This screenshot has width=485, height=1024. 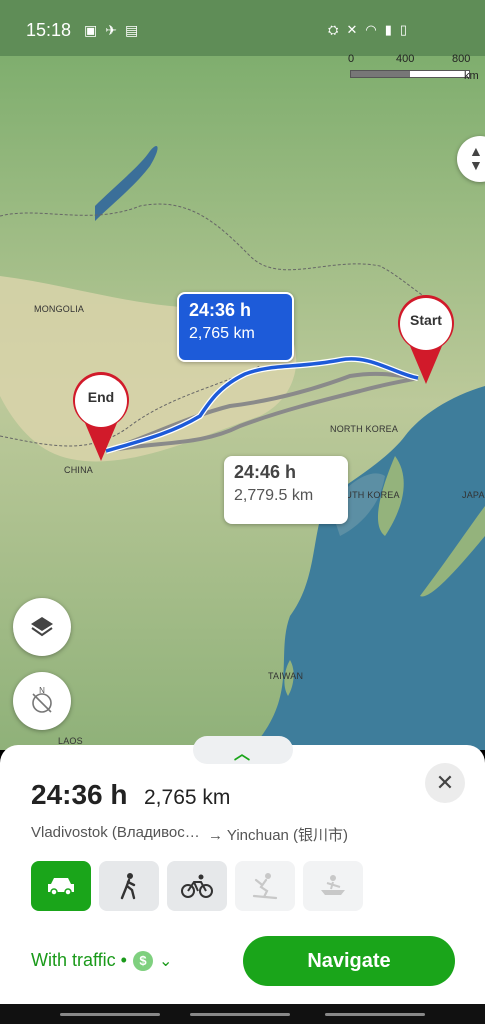 I want to click on mode-boat-button, so click(x=333, y=886).